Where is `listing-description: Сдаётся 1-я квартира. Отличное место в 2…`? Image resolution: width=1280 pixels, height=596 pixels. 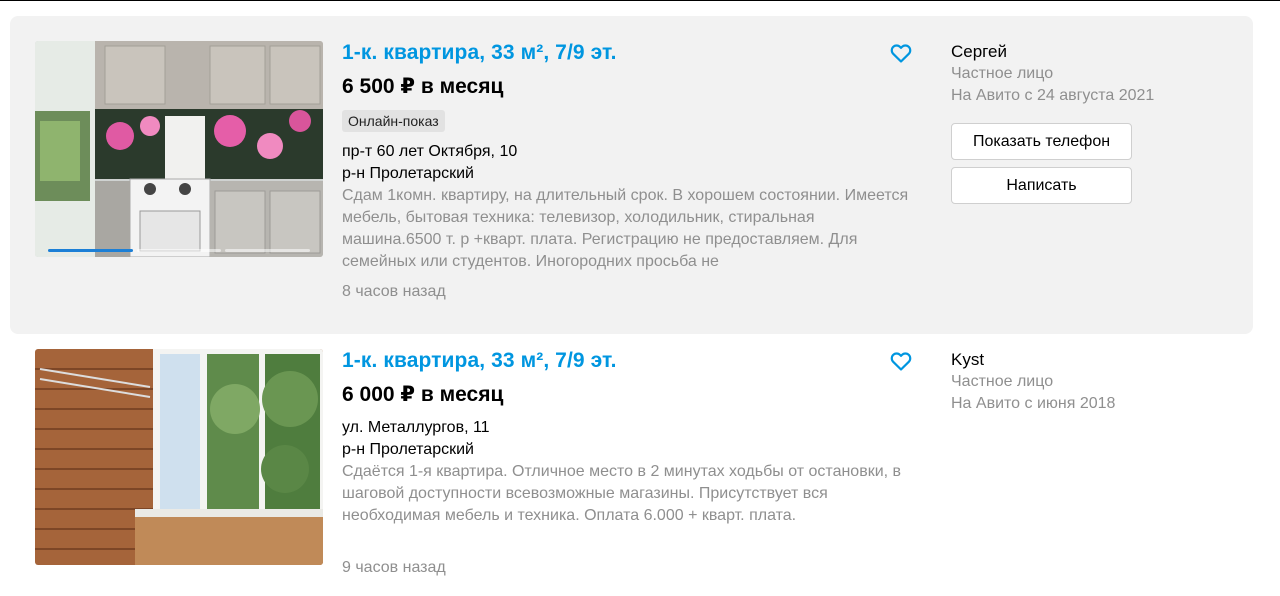 listing-description: Сдаётся 1-я квартира. Отличное место в 2… is located at coordinates (622, 493).